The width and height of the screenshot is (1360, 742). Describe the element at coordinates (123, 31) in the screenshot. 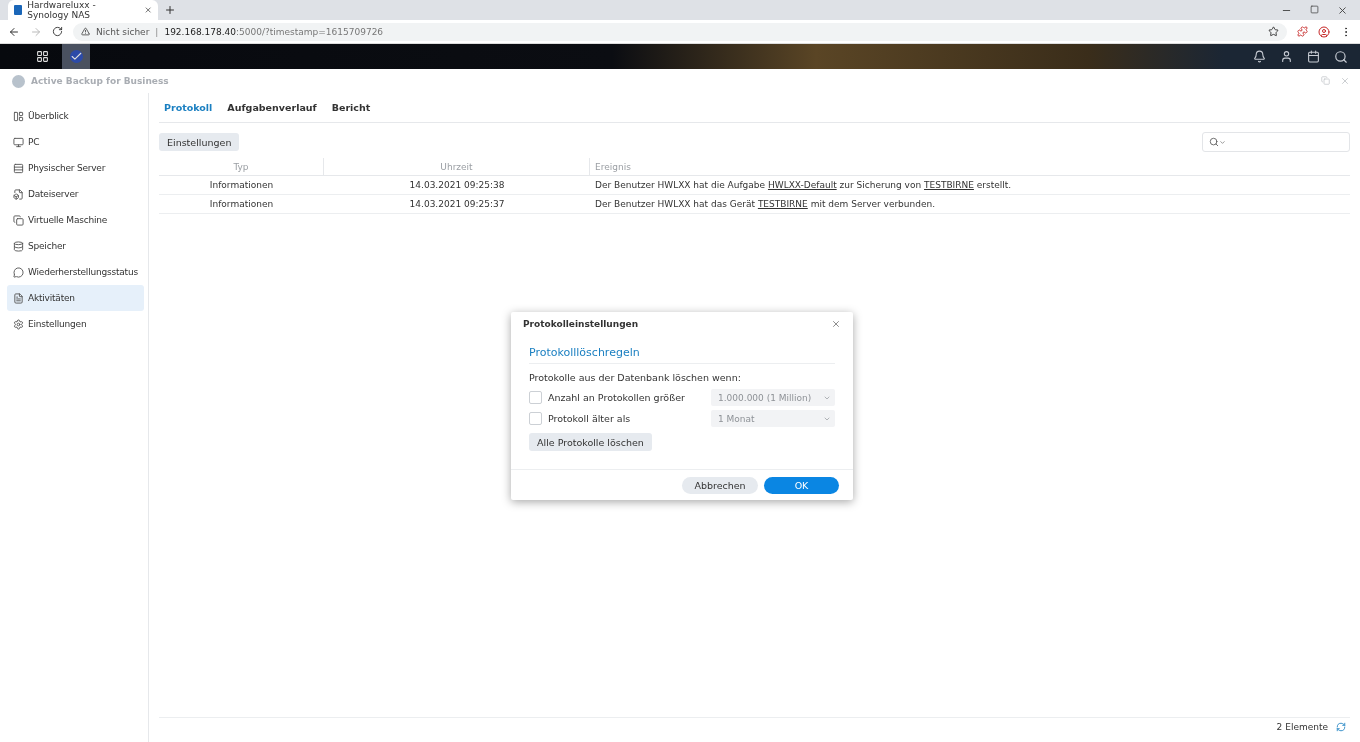

I see `security-label: Nicht sicher` at that location.